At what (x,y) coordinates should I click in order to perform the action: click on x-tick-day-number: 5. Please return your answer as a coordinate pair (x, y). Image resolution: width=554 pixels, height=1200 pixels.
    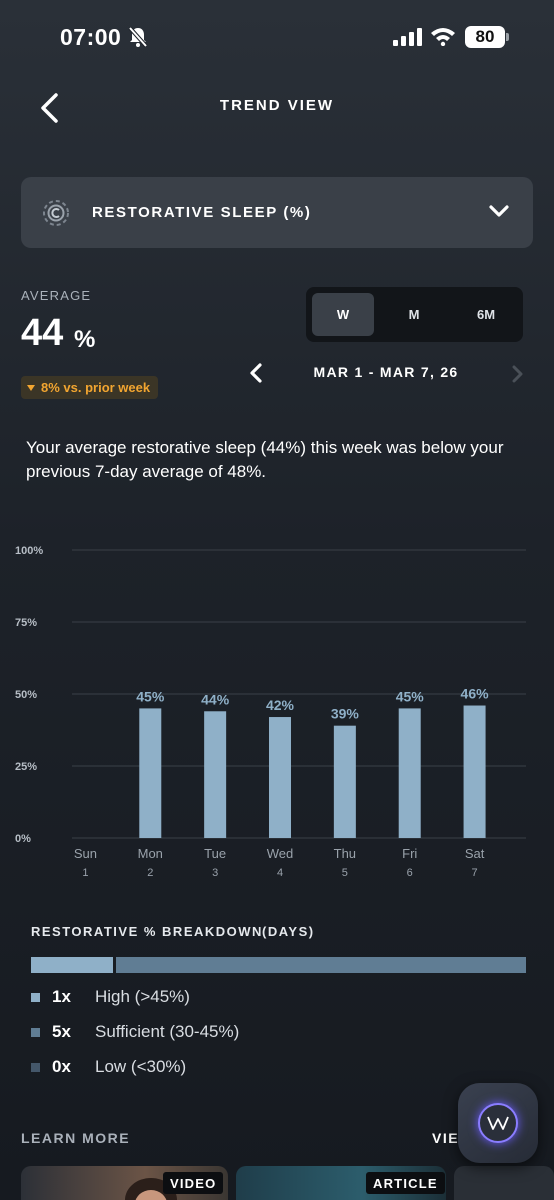
    Looking at the image, I should click on (345, 873).